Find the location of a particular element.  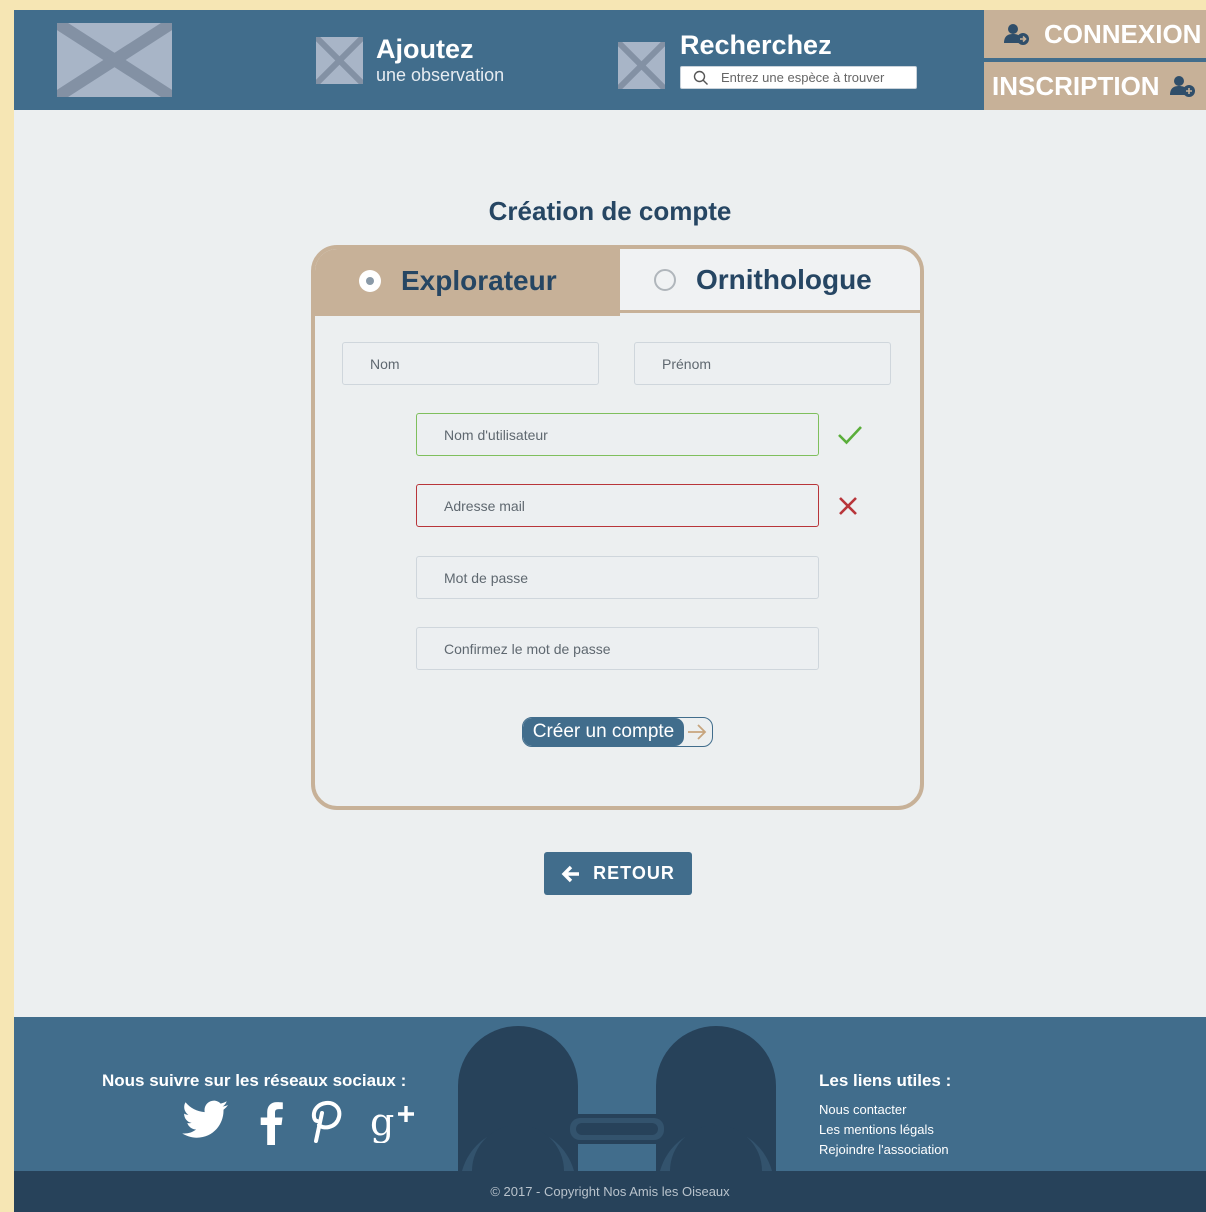

password-input is located at coordinates (617, 577).